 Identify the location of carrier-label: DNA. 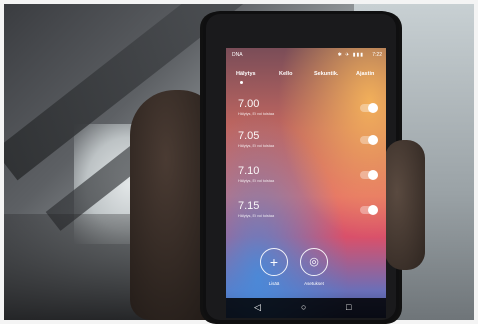
(237, 55).